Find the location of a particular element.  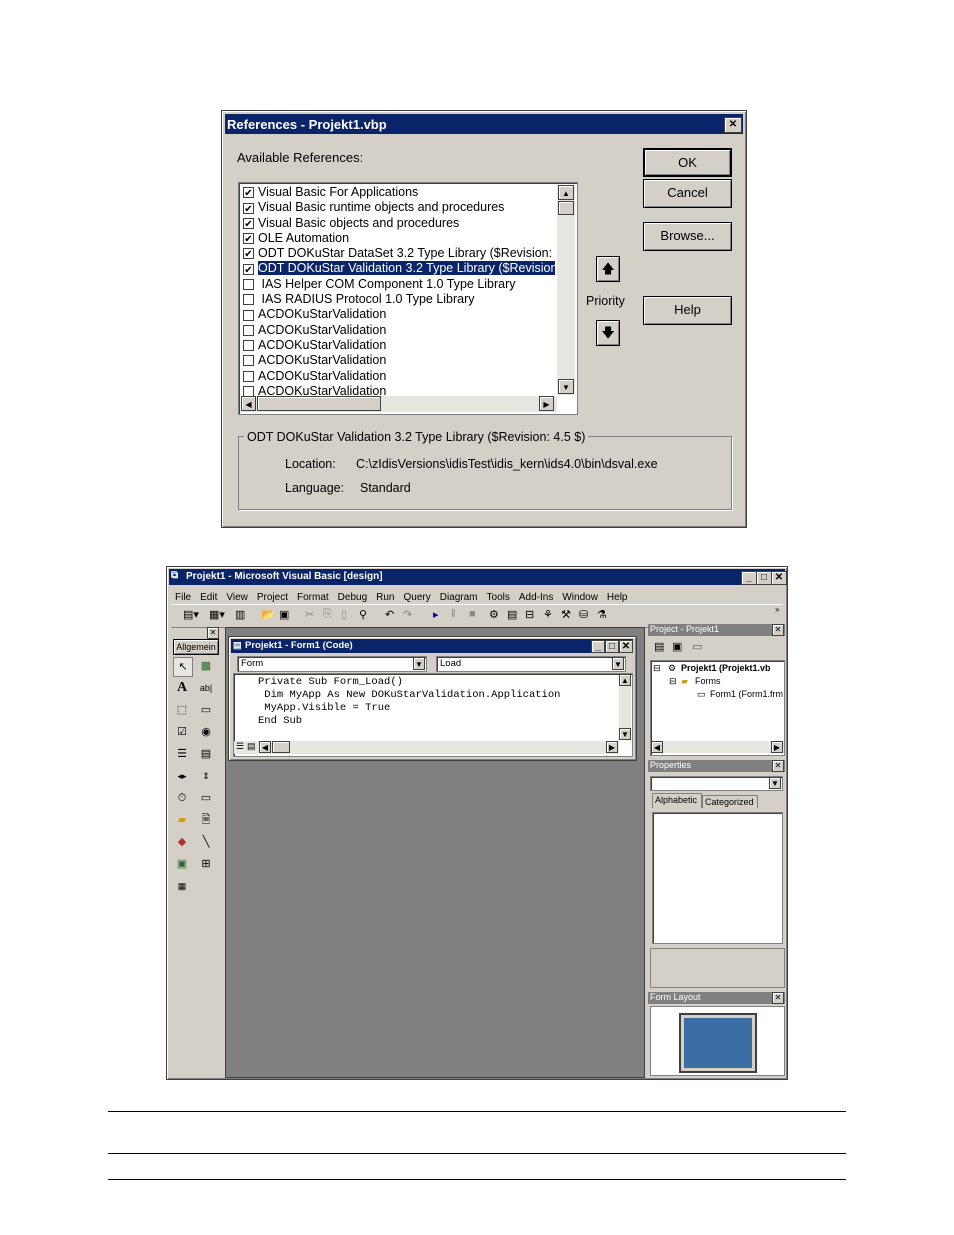

object-combo-chevron-down-icon: ▼ is located at coordinates (419, 663).